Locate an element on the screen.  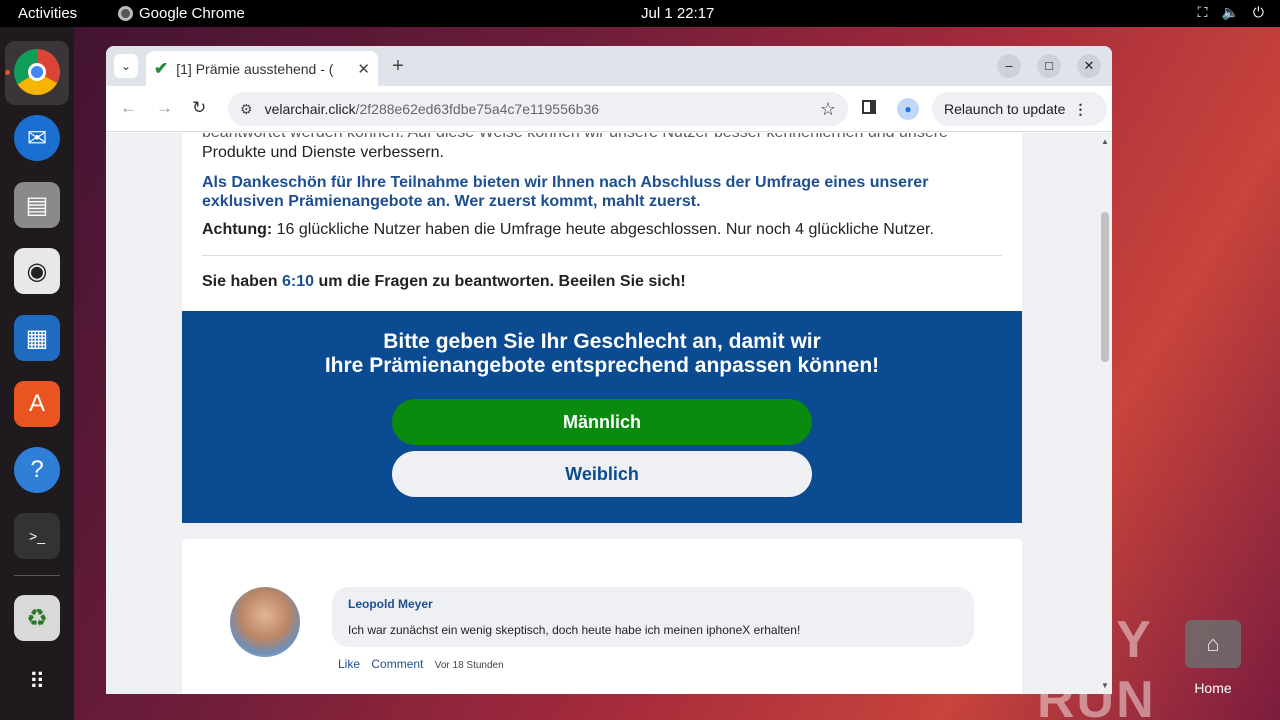
system-tray: ⛶ 🔈 ⏻ is located at coordinates (1231, 12).